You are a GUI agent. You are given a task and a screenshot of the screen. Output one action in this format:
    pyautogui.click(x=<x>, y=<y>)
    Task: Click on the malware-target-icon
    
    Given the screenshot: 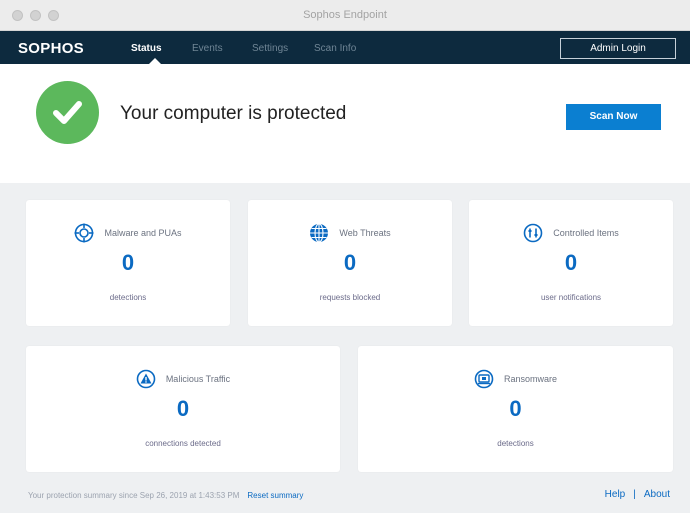 What is the action you would take?
    pyautogui.click(x=84, y=233)
    